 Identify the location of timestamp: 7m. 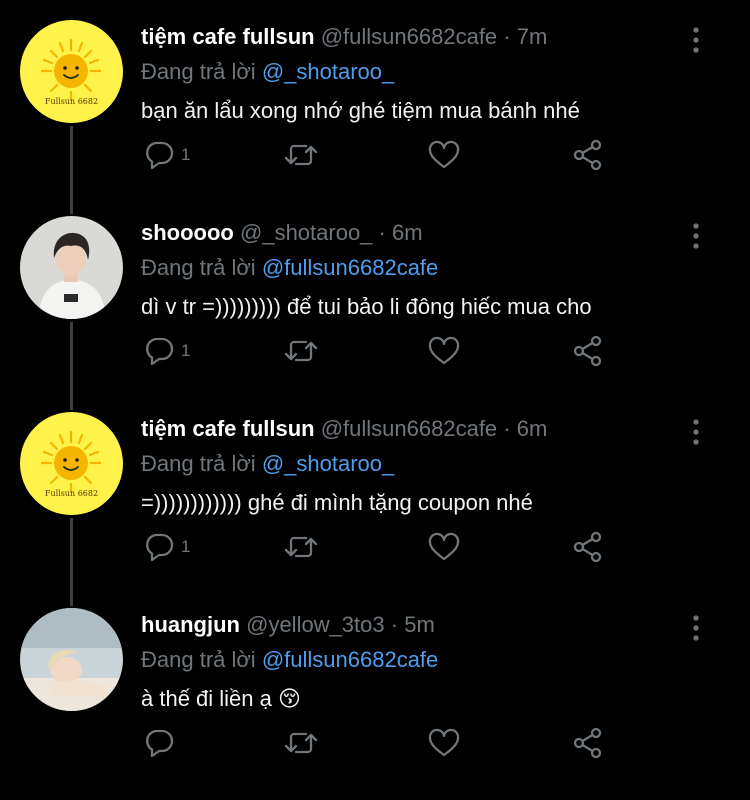
(532, 36).